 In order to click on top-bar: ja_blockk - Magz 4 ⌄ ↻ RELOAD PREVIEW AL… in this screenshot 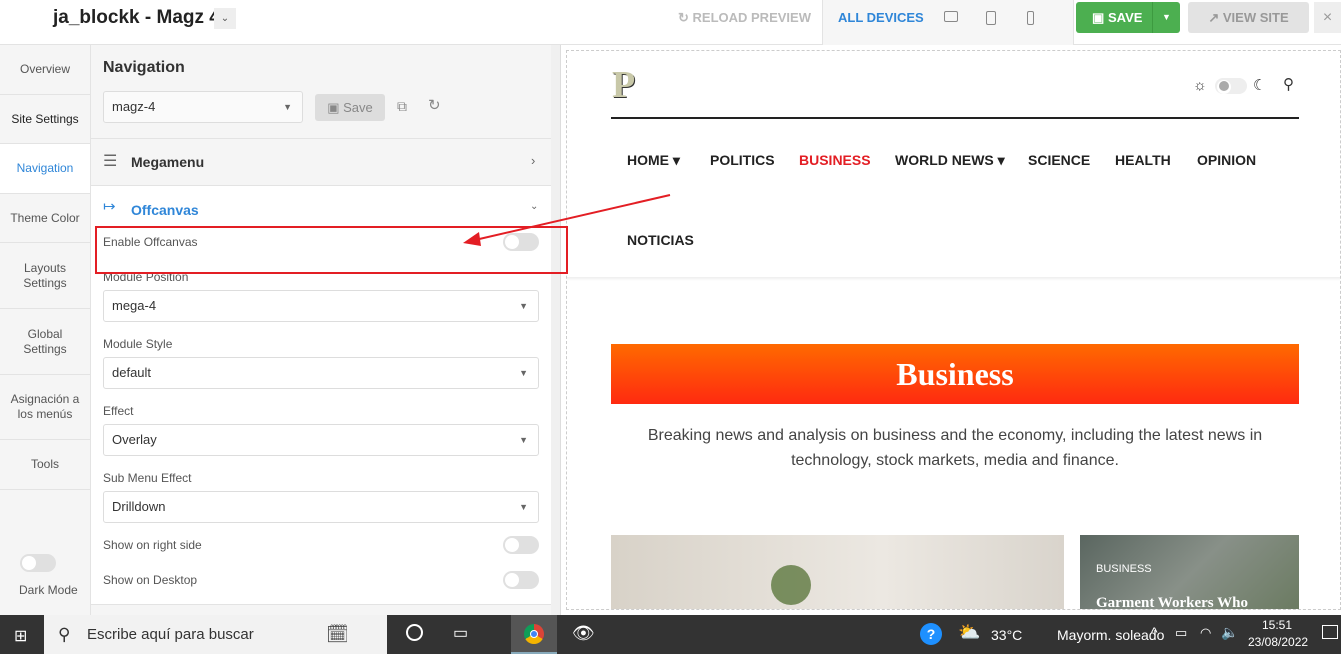, I will do `click(670, 22)`.